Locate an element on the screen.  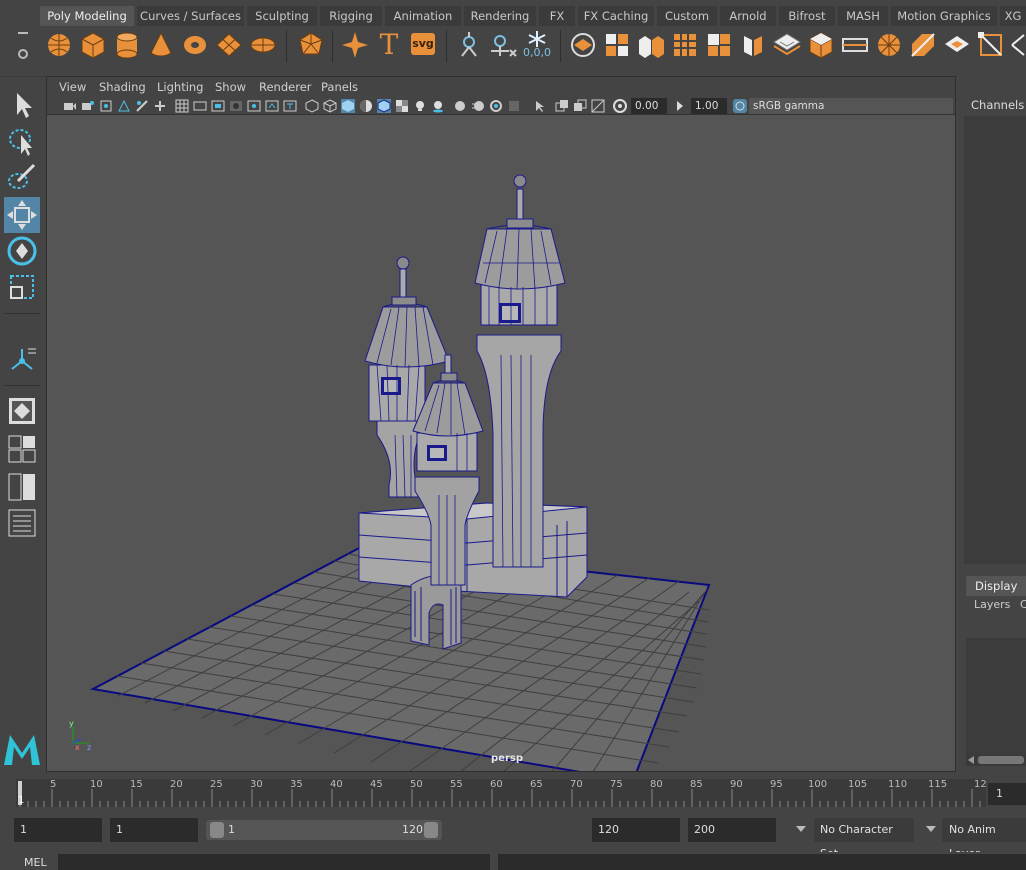
image-plane-icon is located at coordinates (124, 106).